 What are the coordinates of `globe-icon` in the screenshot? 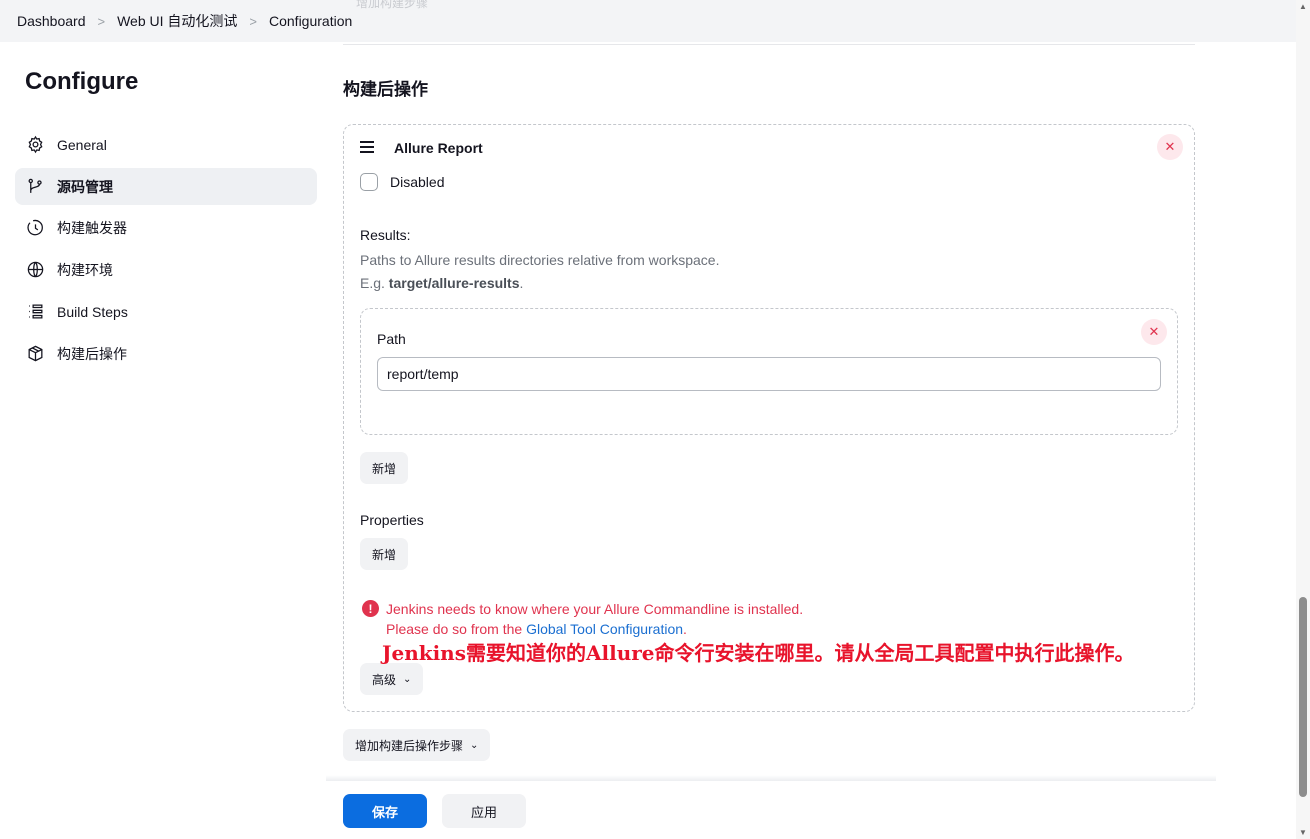 It's located at (35, 270).